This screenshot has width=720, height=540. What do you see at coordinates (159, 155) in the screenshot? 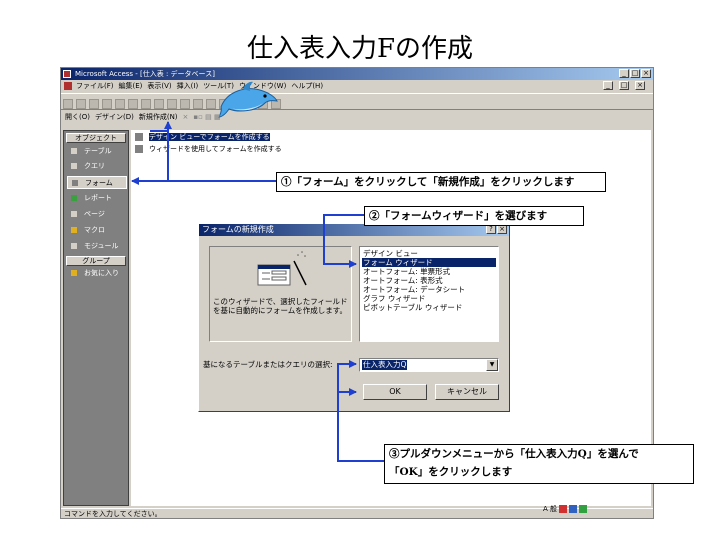
I see `arrow-to-new-button` at bounding box center [159, 155].